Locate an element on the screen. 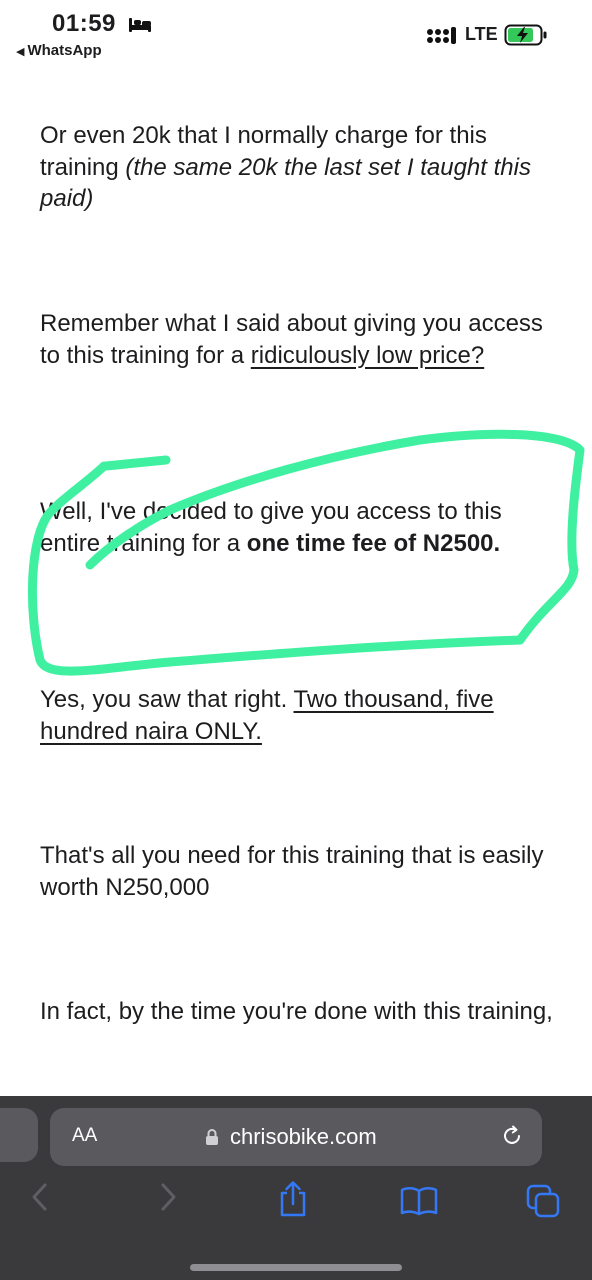 This screenshot has width=592, height=1280. back-to-app-link: ◀ WhatsApp is located at coordinates (59, 50).